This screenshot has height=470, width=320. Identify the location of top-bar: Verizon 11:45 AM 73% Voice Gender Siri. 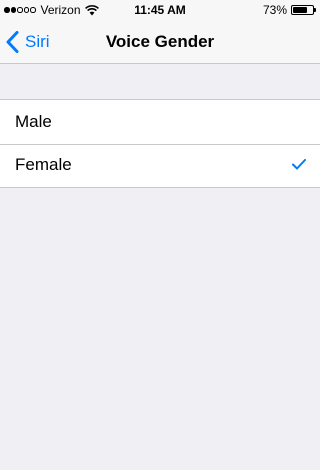
(160, 32).